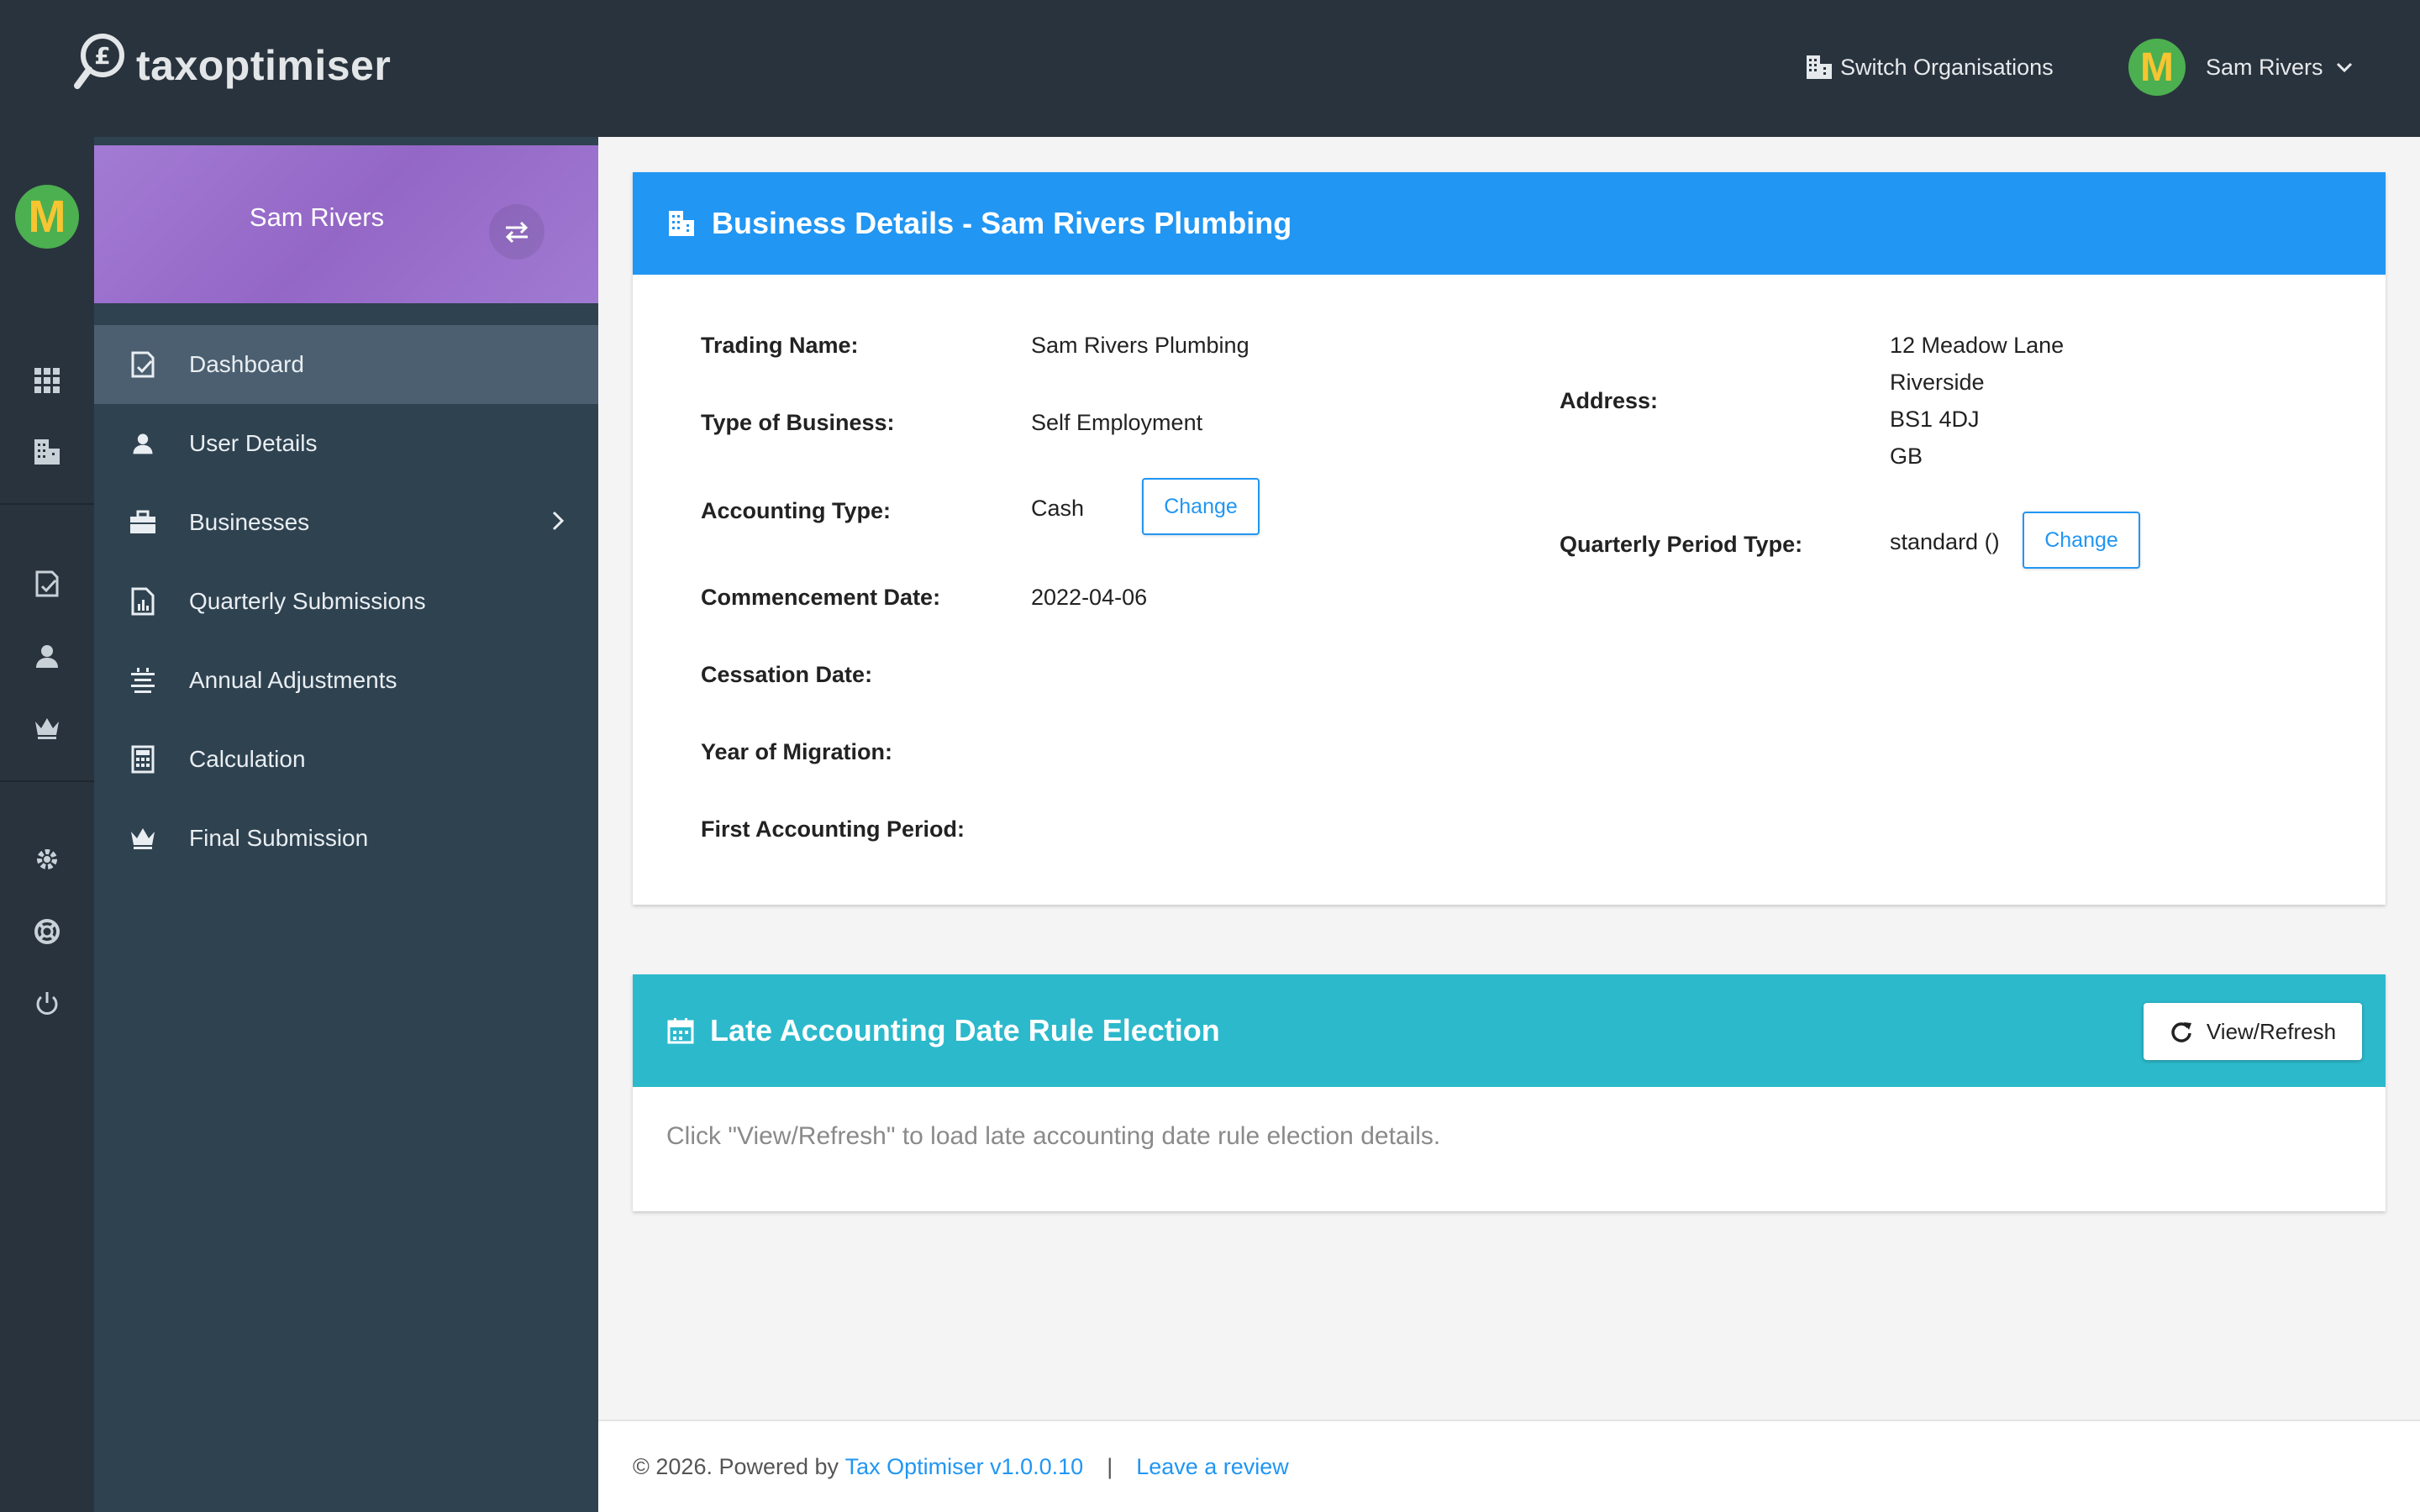 The height and width of the screenshot is (1512, 2420). What do you see at coordinates (2157, 67) in the screenshot?
I see `avatar: M` at bounding box center [2157, 67].